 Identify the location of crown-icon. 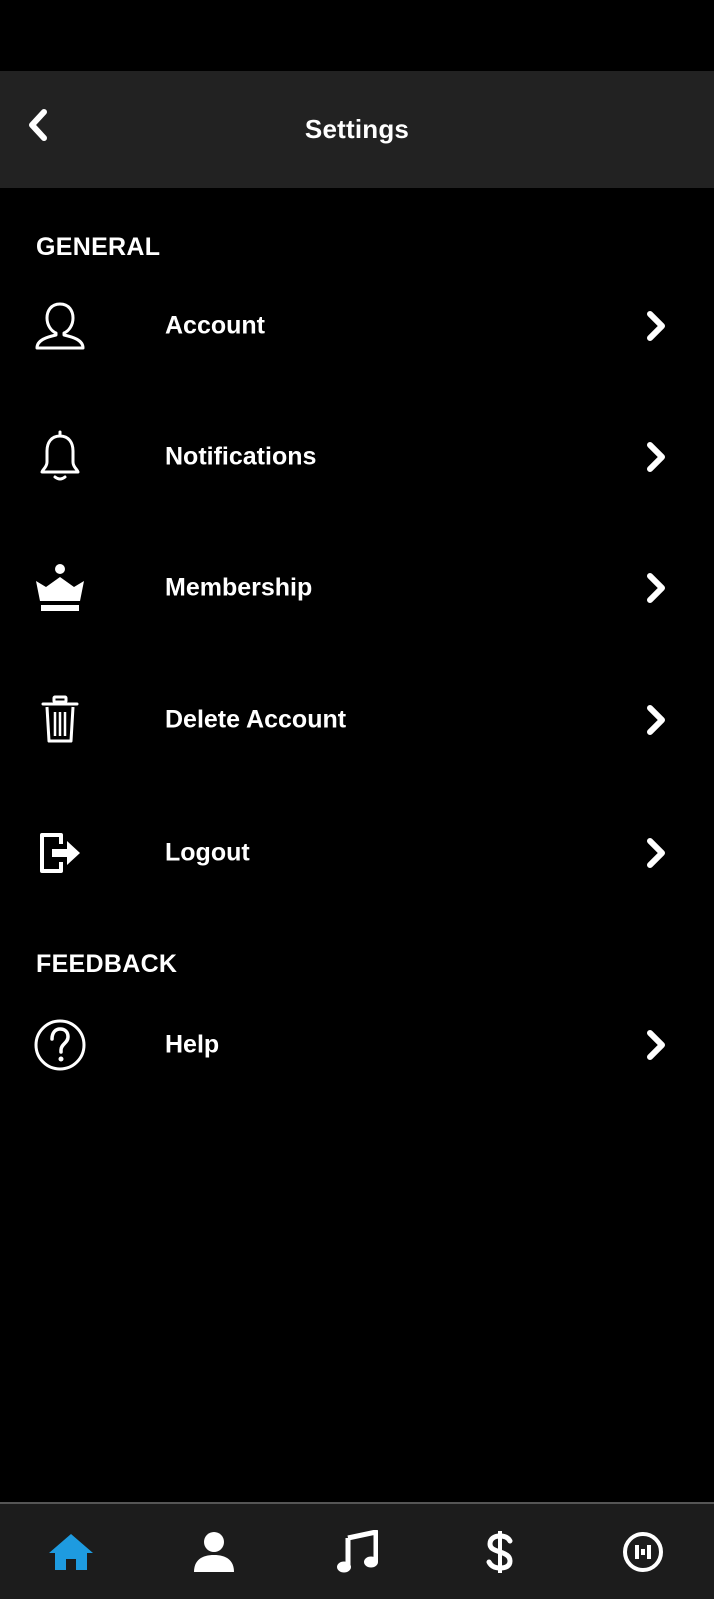
(60, 588).